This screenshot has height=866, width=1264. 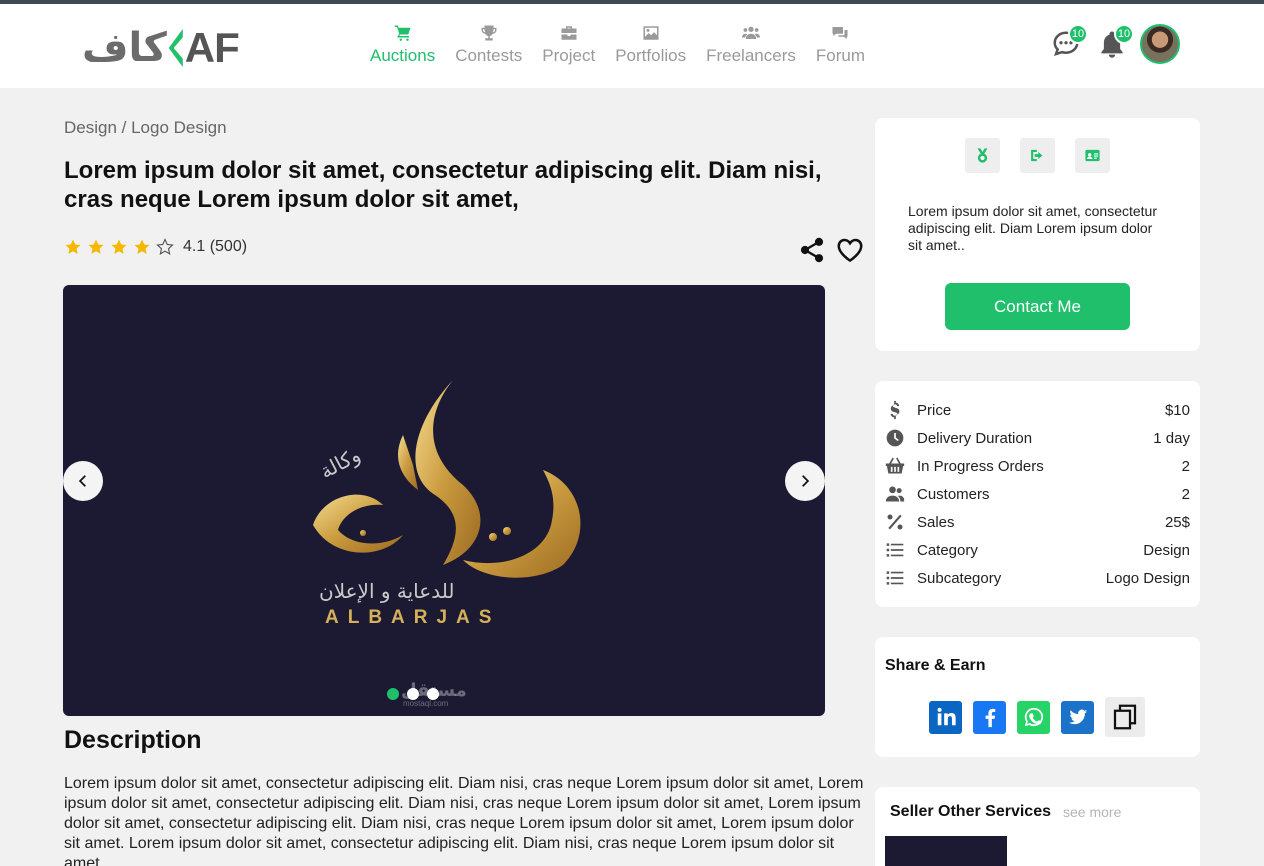 I want to click on copy-icon, so click(x=1125, y=717).